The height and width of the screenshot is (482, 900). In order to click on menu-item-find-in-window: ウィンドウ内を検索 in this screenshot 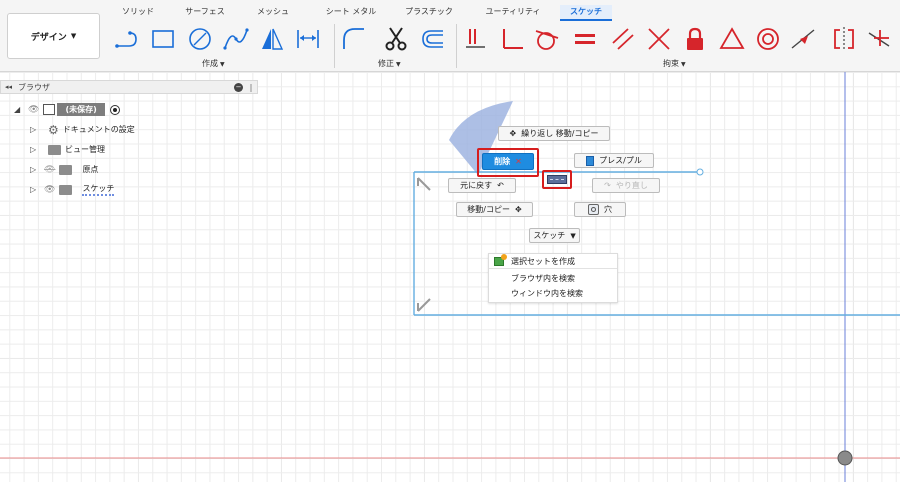, I will do `click(553, 293)`.